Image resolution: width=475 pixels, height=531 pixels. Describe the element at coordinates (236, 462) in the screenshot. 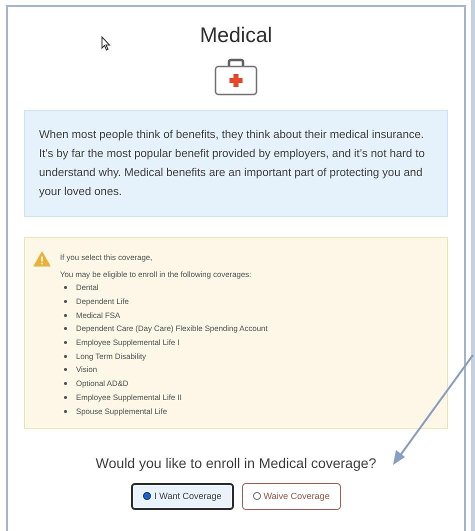

I see `enroll-question: Would you like to enroll in Medical coverage?` at that location.